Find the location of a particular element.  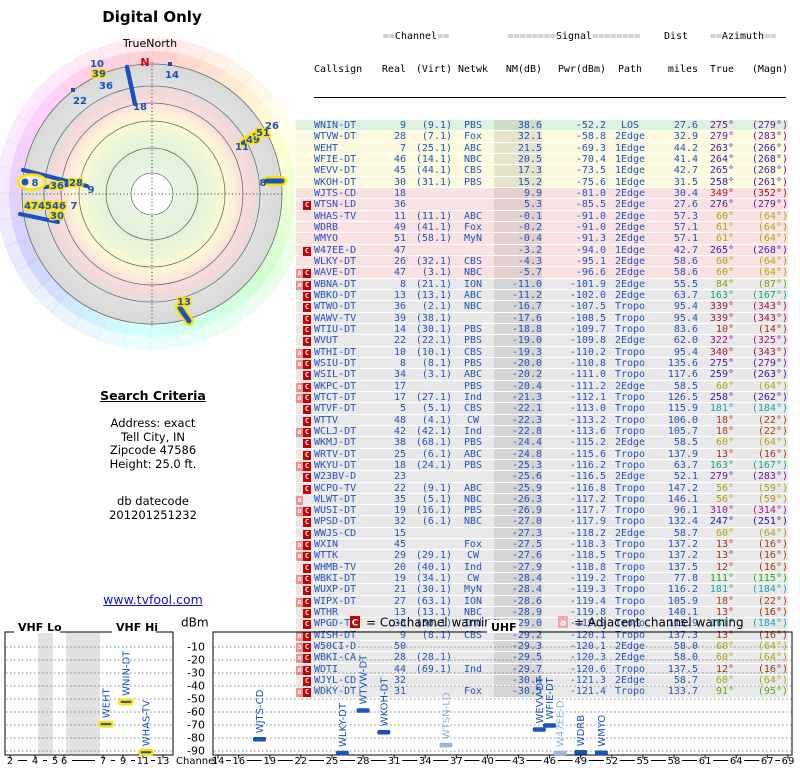

real-channel-cell: 38 is located at coordinates (399, 443).